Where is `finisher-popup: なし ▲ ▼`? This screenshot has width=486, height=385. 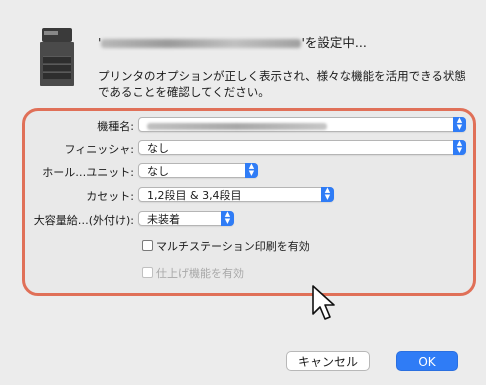
finisher-popup: なし ▲ ▼ is located at coordinates (302, 147).